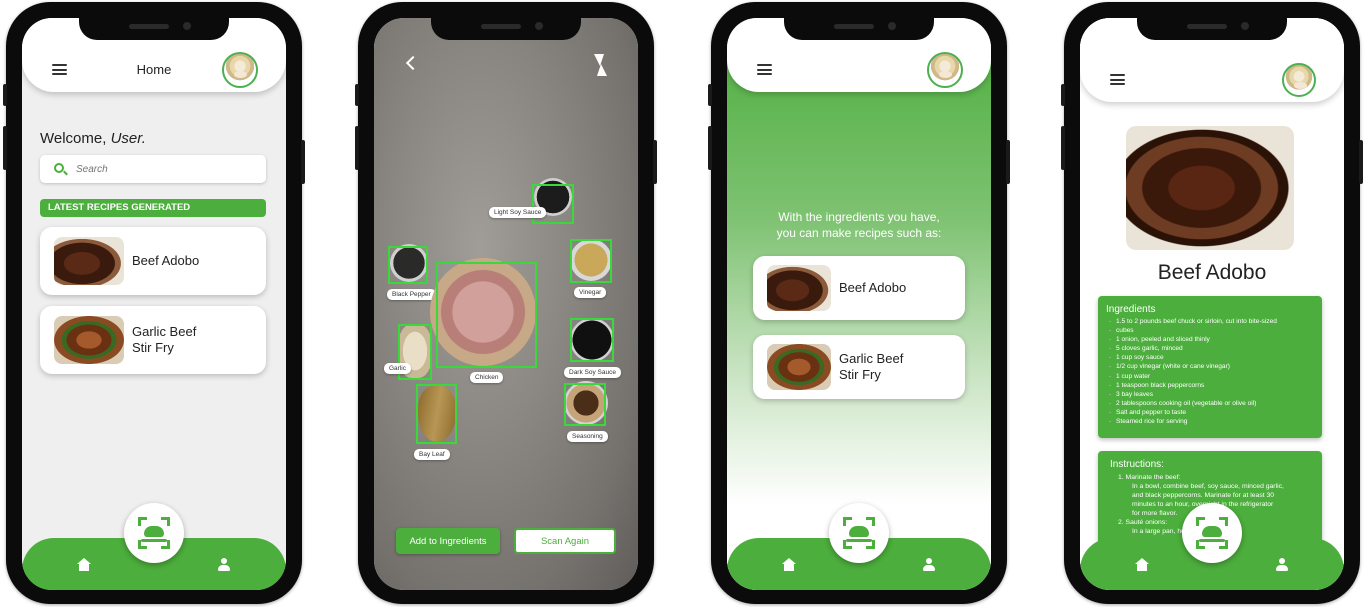 The height and width of the screenshot is (607, 1365). I want to click on ingredient-item: 5 cloves garlic, minced, so click(1210, 348).